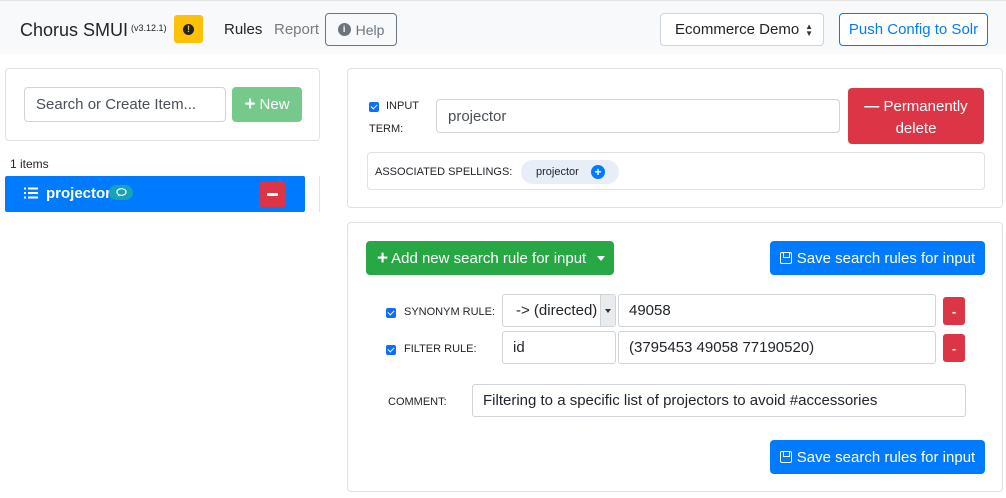  What do you see at coordinates (125, 104) in the screenshot?
I see `search-input` at bounding box center [125, 104].